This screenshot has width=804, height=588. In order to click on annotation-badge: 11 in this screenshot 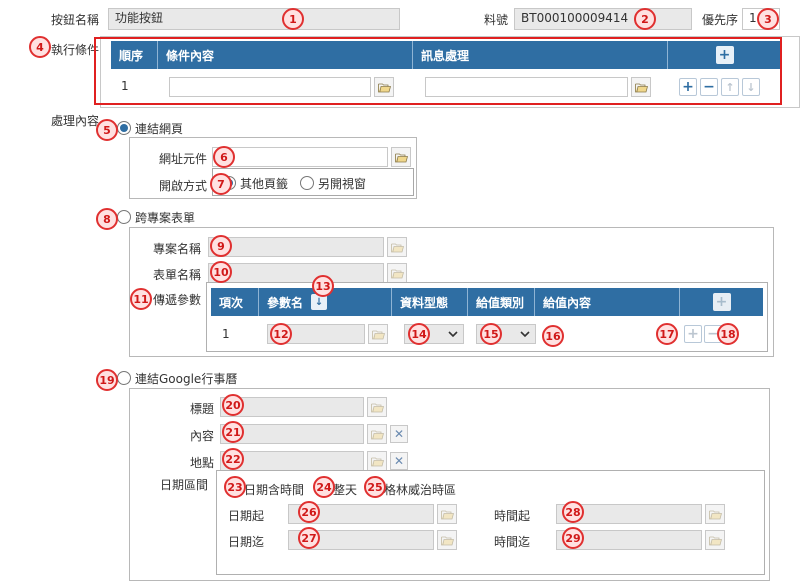, I will do `click(141, 299)`.